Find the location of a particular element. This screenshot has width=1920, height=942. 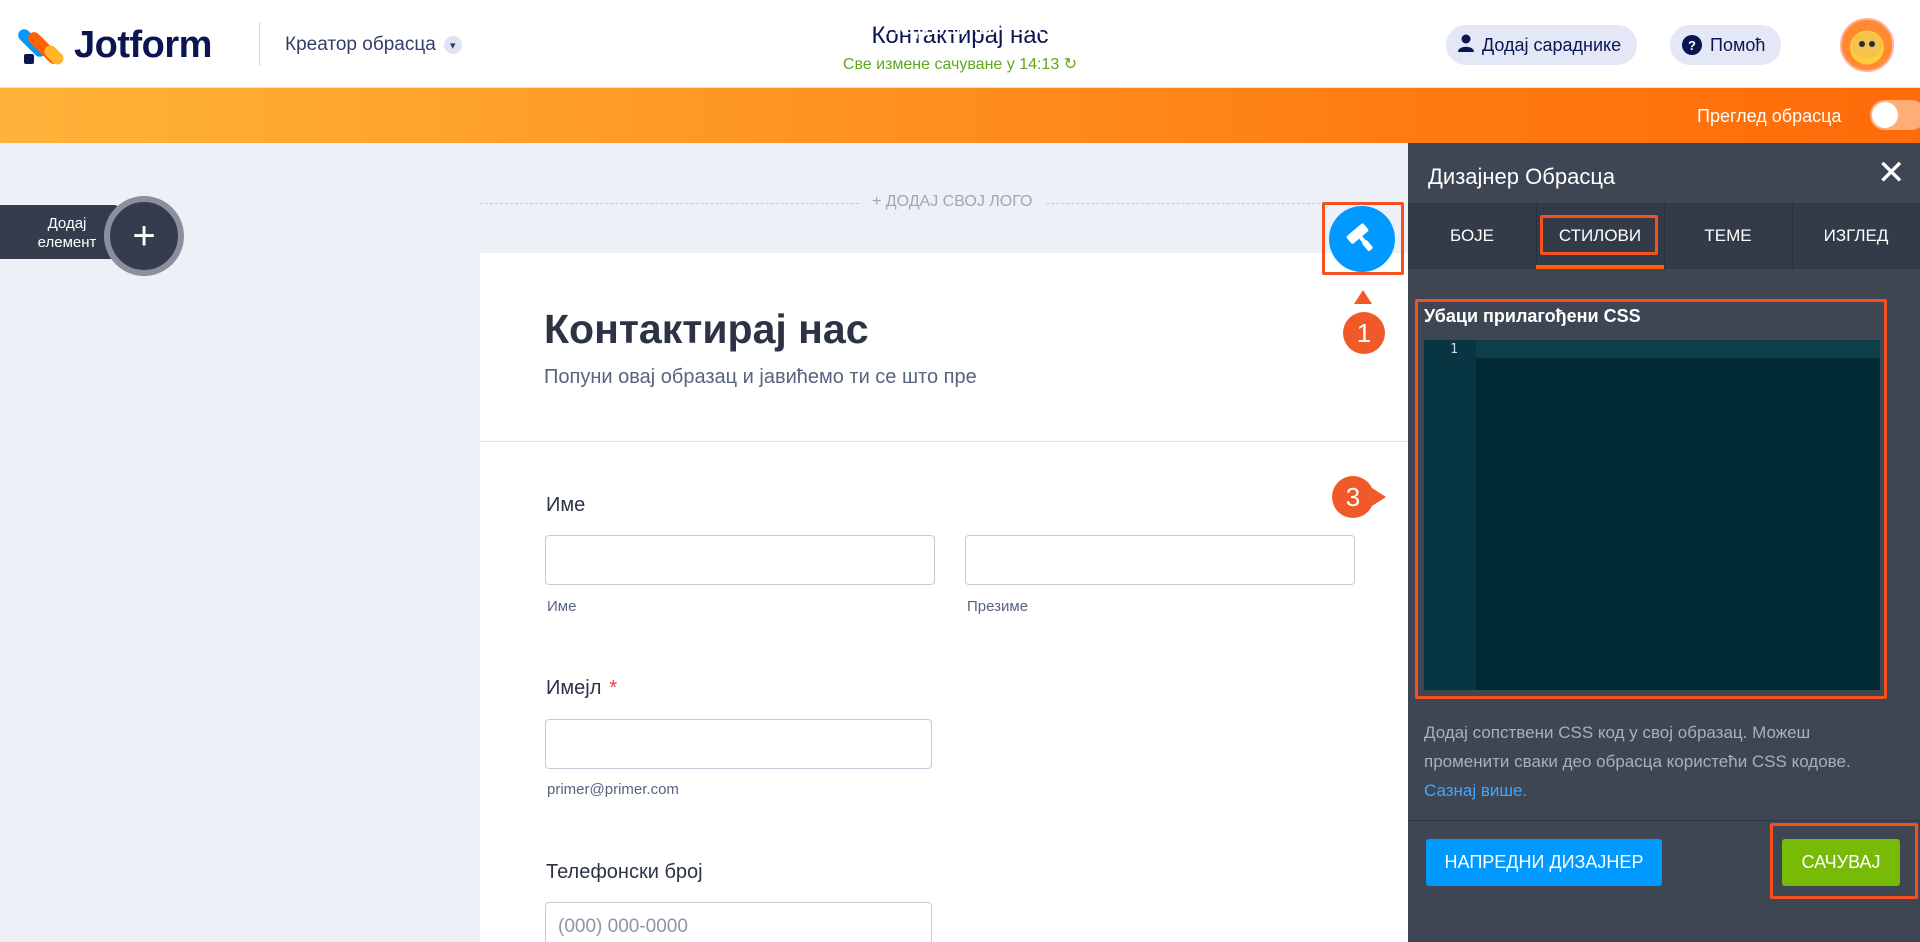

phone-field-label: Телефонски број is located at coordinates (624, 872).